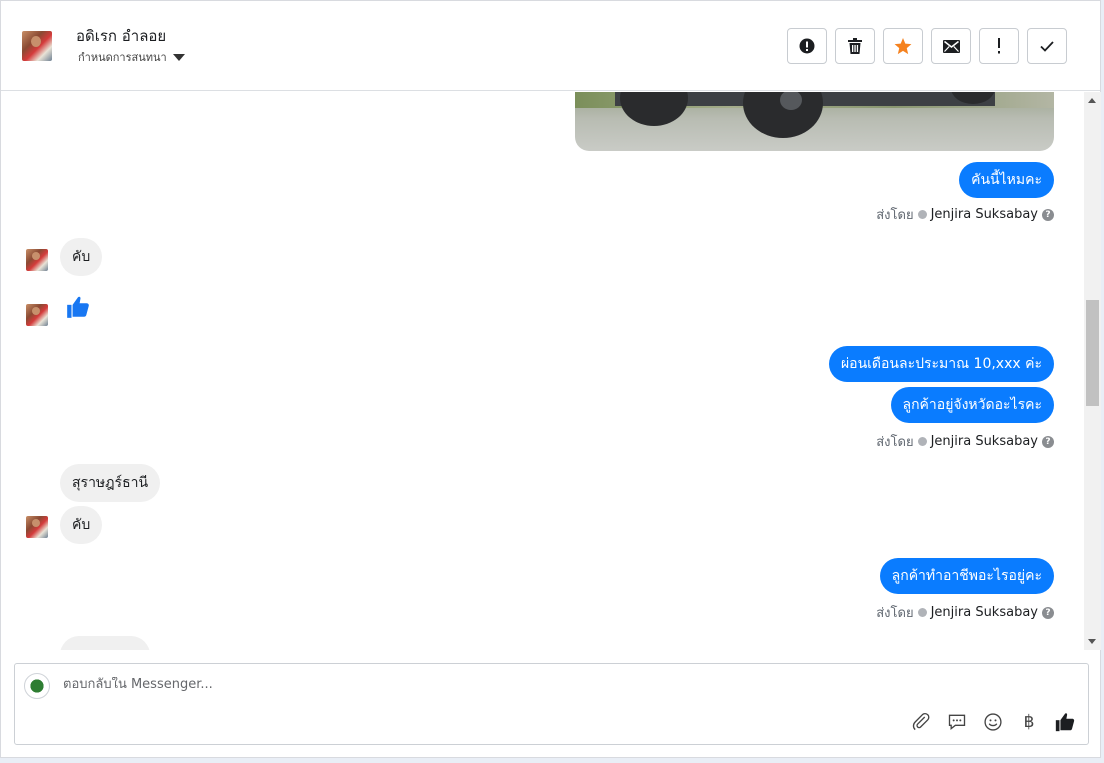  Describe the element at coordinates (178, 57) in the screenshot. I see `caret-down-icon` at that location.